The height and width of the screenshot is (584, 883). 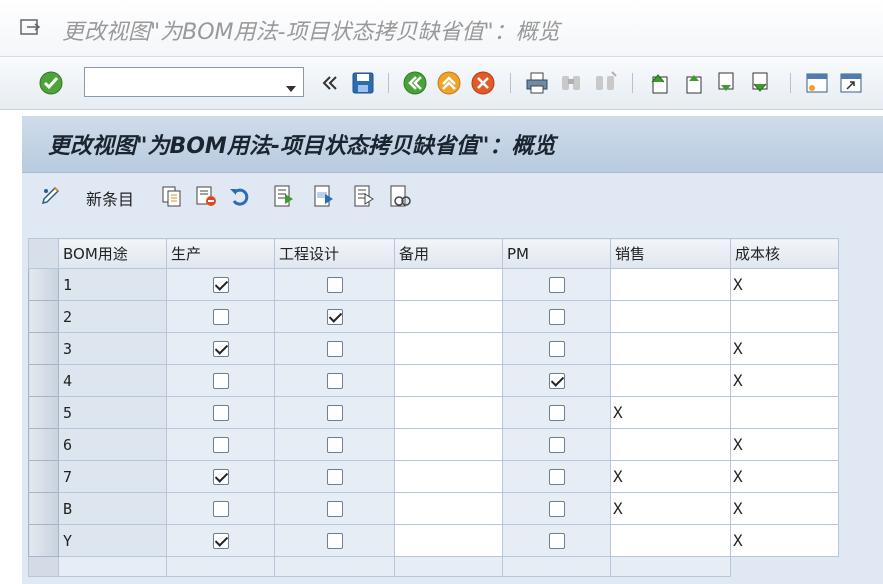 What do you see at coordinates (537, 83) in the screenshot?
I see `print-icon` at bounding box center [537, 83].